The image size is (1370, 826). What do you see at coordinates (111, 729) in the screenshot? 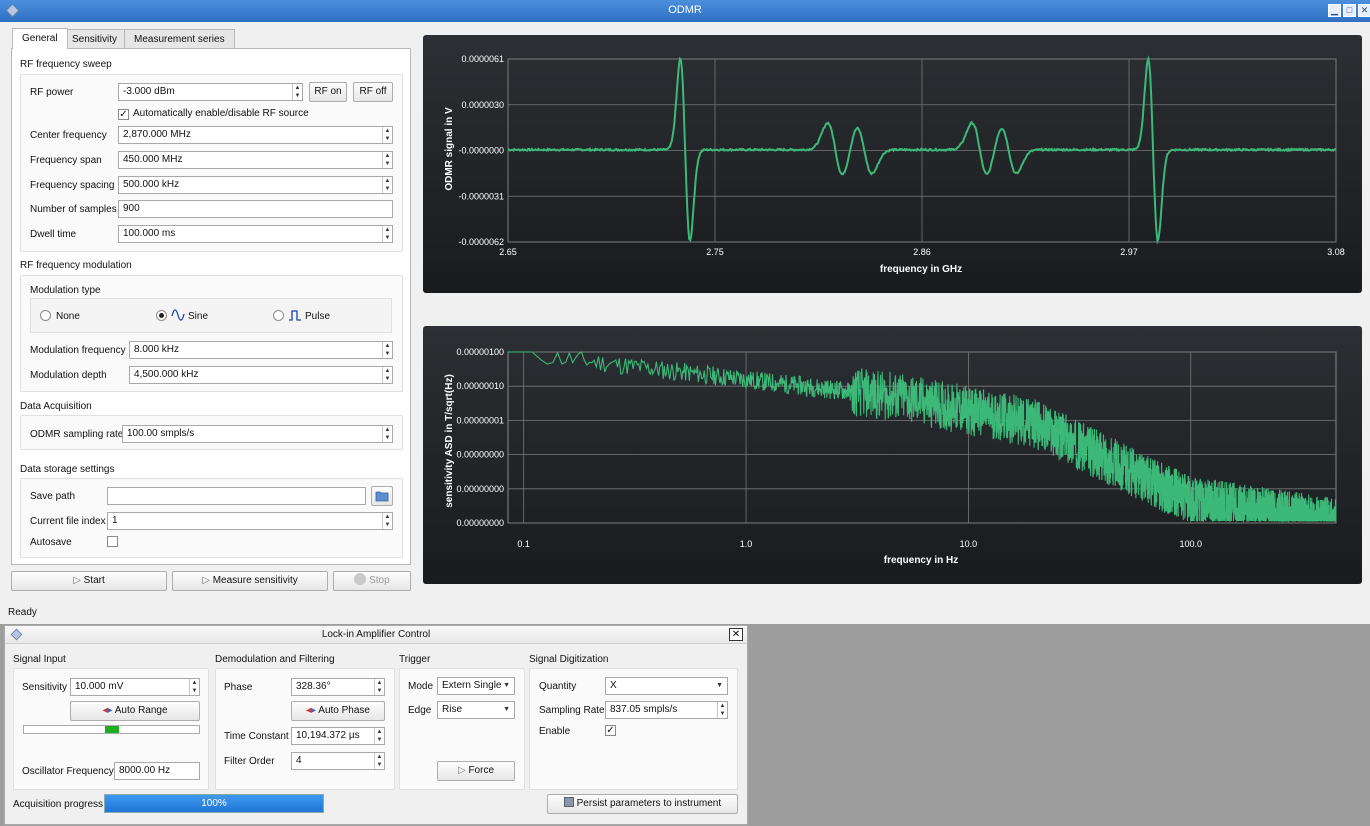
I see `signal-level-bar` at bounding box center [111, 729].